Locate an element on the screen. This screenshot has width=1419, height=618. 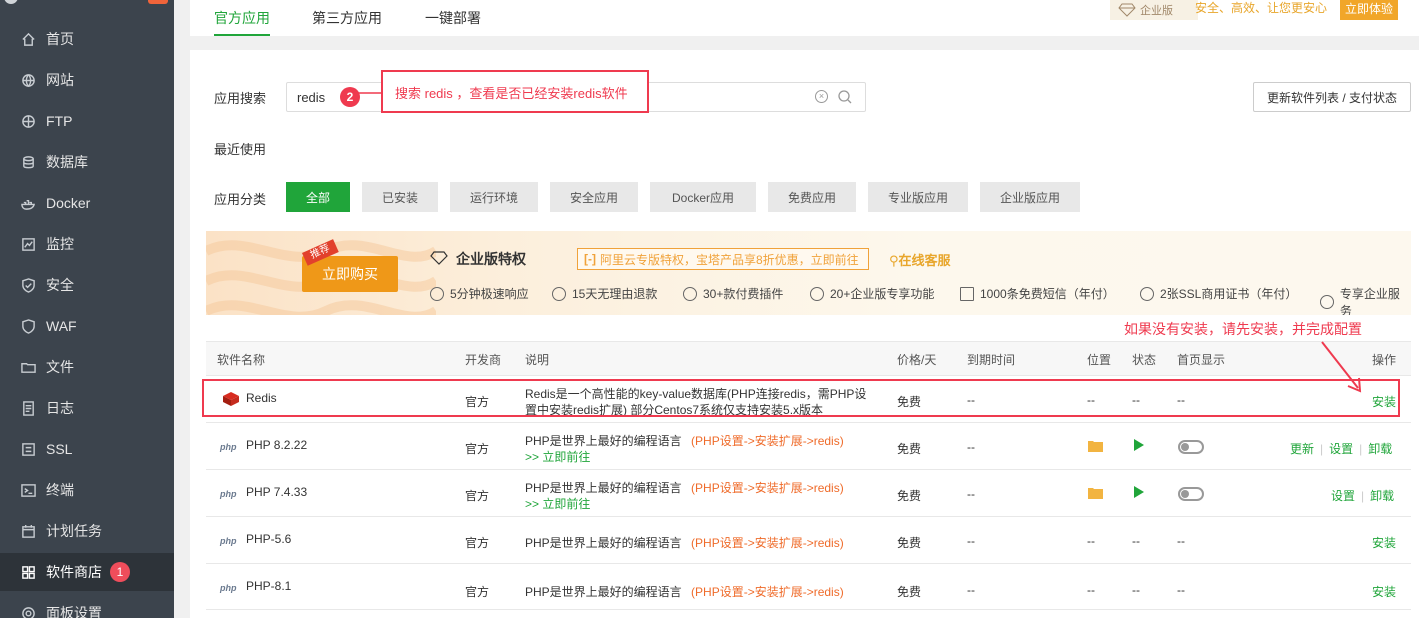
sidebar-item-security: 安全 is located at coordinates (87, 285).